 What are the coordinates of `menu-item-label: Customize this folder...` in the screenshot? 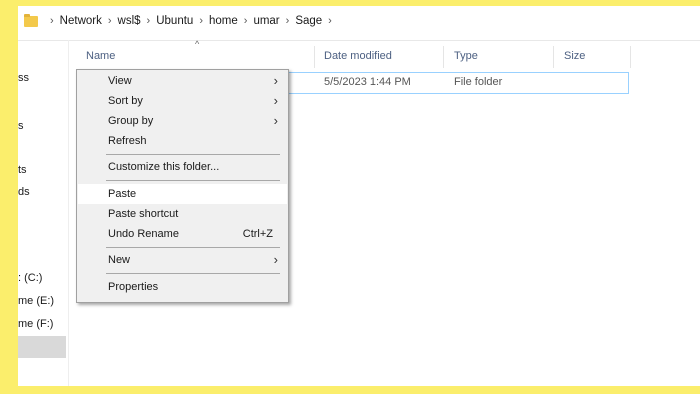 It's located at (164, 167).